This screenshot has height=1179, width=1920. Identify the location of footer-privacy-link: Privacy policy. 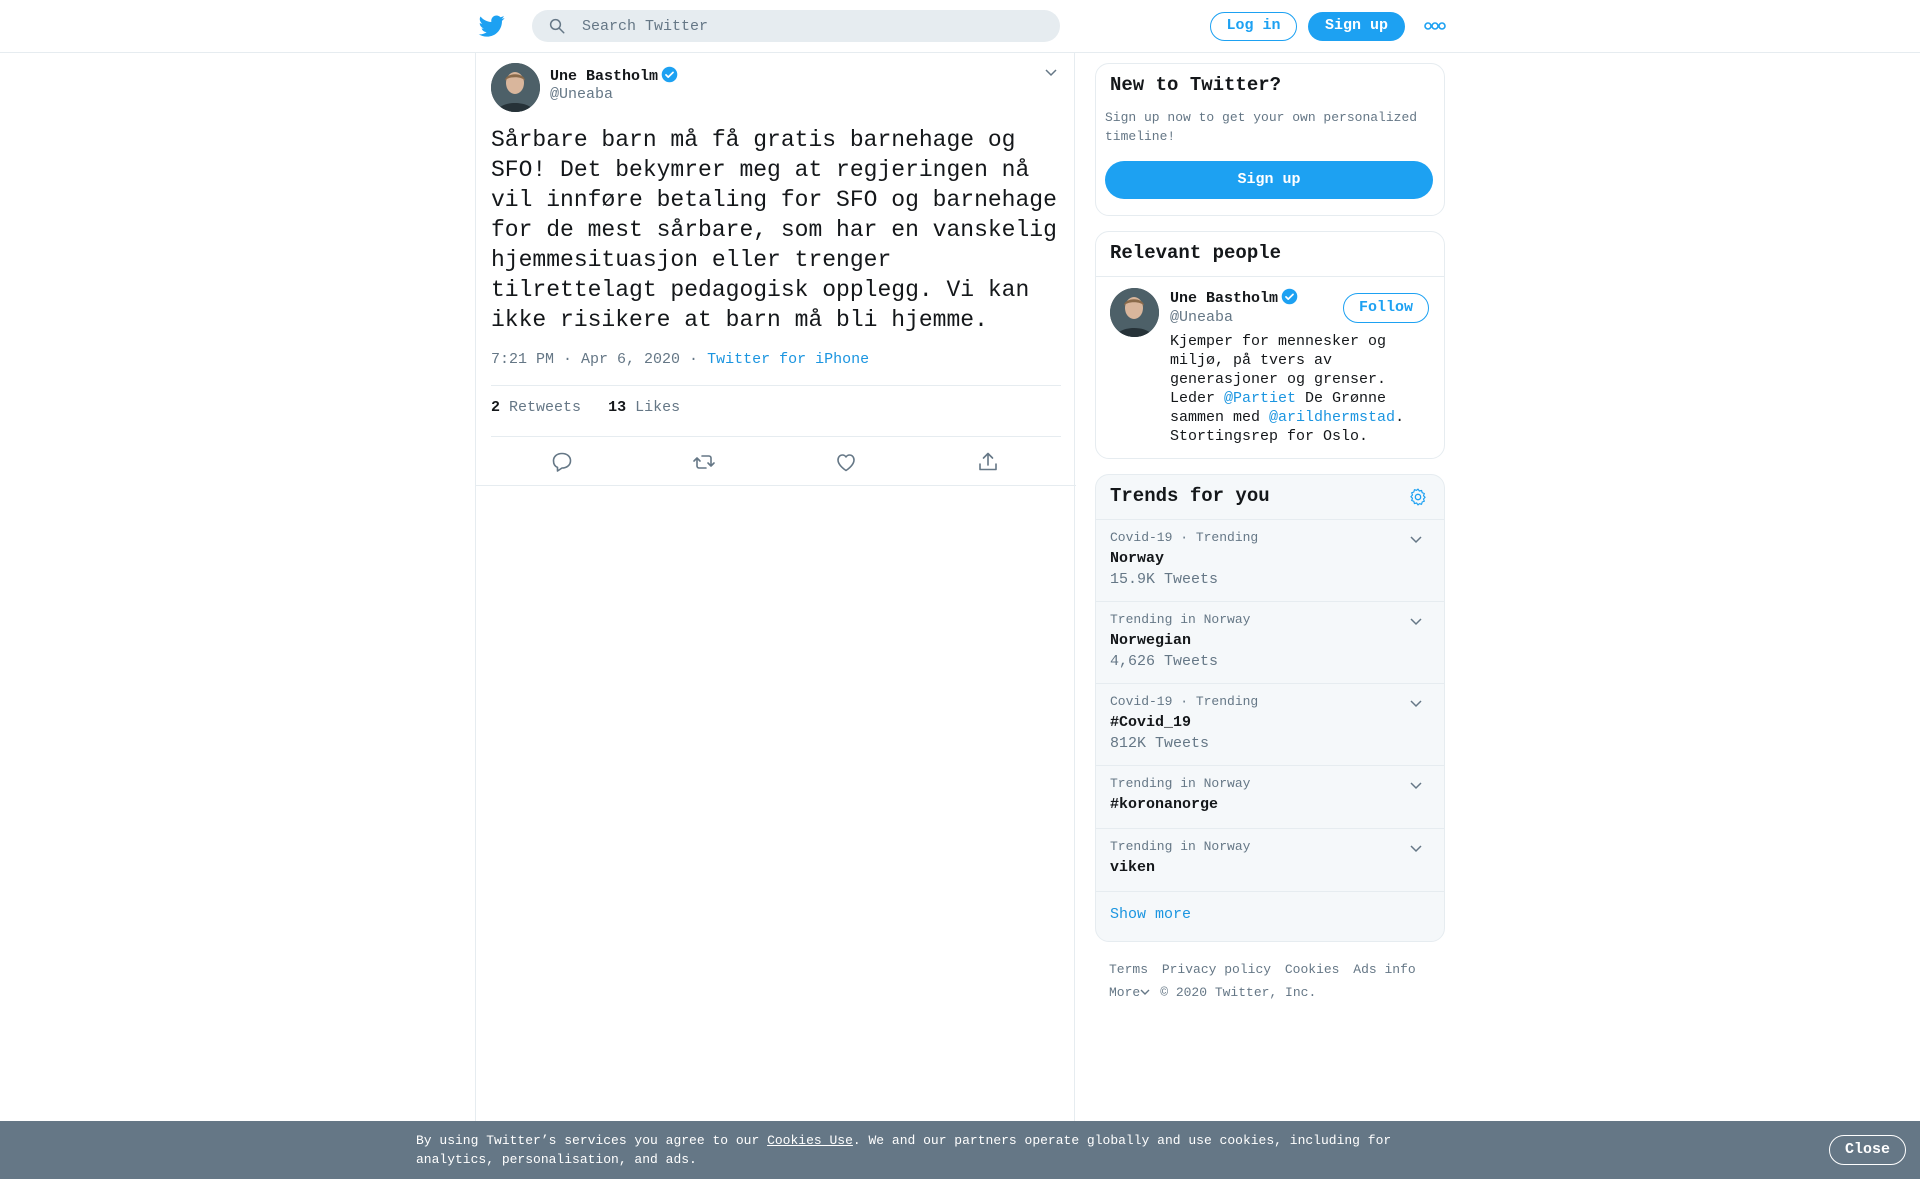
(1216, 969).